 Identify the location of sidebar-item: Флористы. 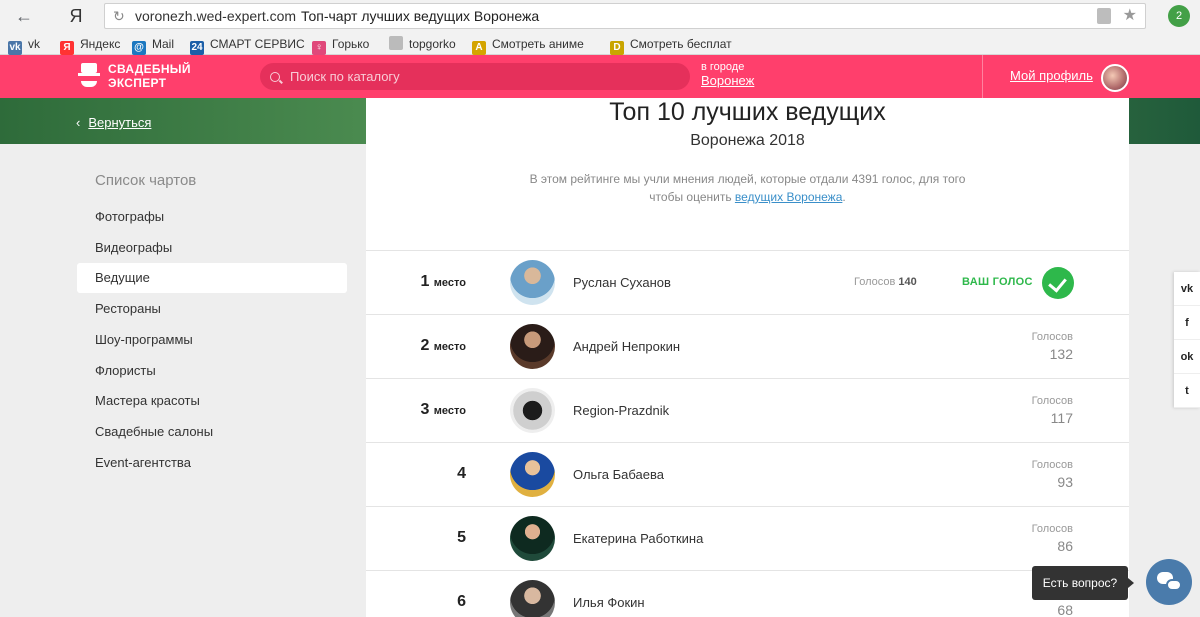
(212, 371).